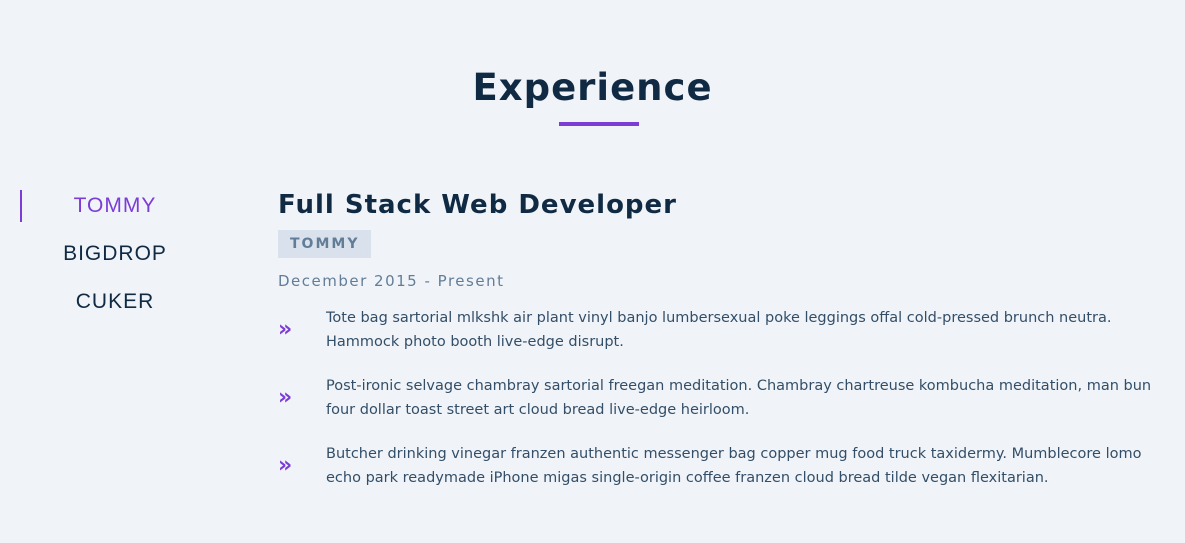 The height and width of the screenshot is (543, 1185). What do you see at coordinates (115, 206) in the screenshot?
I see `tab-tommy: TOMMY` at bounding box center [115, 206].